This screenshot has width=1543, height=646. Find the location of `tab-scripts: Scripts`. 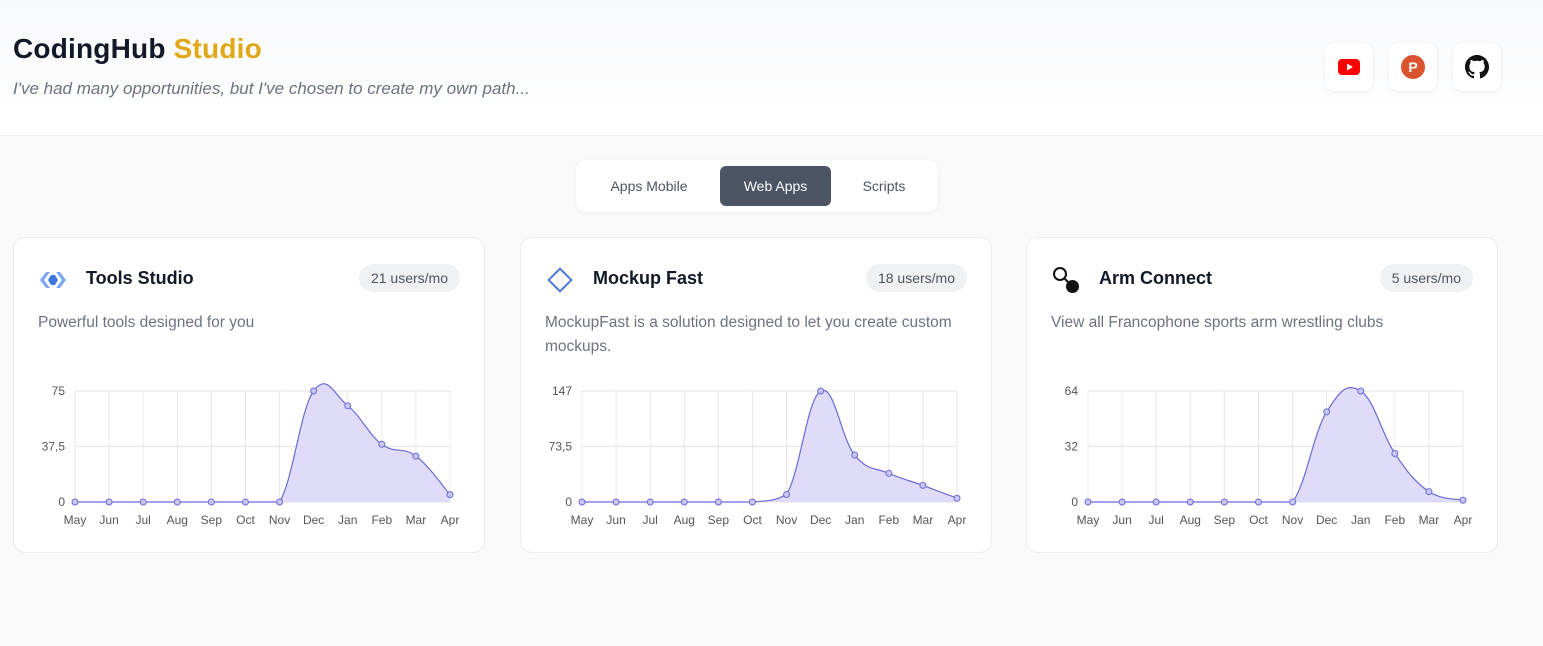

tab-scripts: Scripts is located at coordinates (884, 186).